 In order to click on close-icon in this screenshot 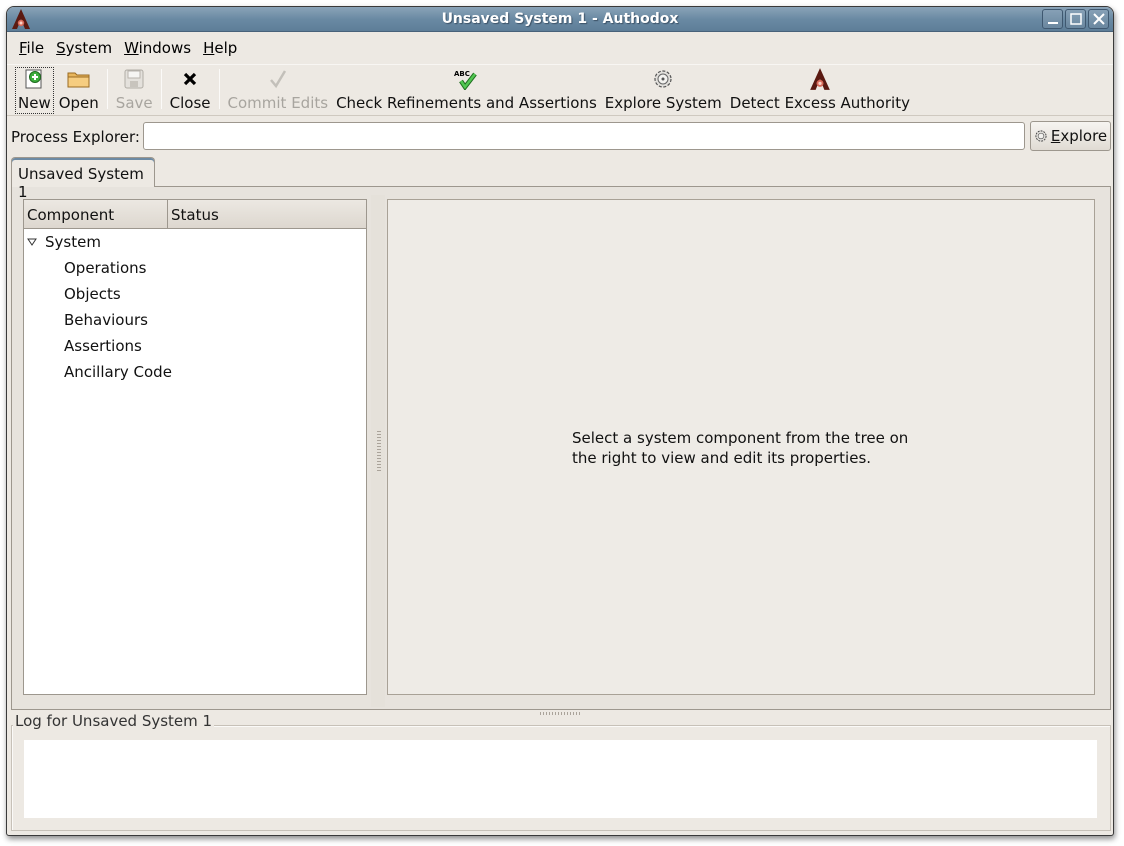, I will do `click(1098, 19)`.